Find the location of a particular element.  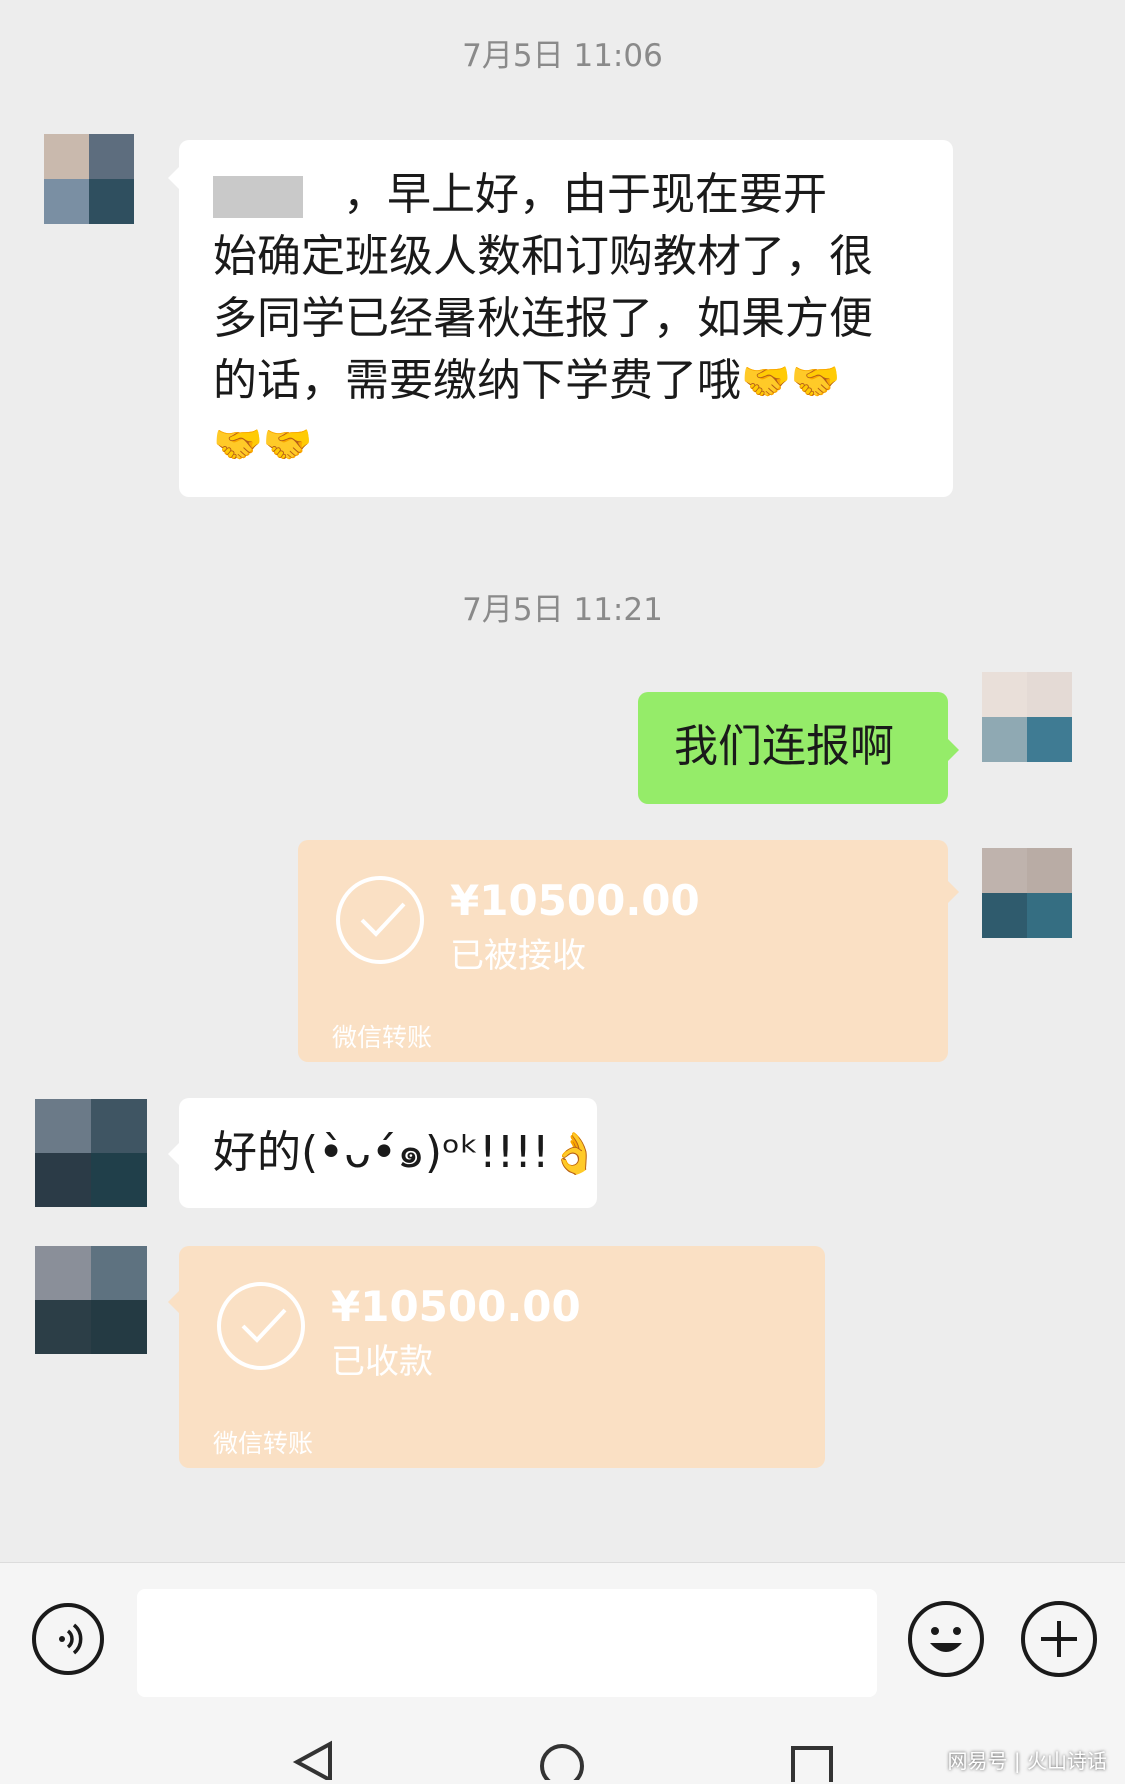

timestamp: 7月5日 11:21 is located at coordinates (562, 610).